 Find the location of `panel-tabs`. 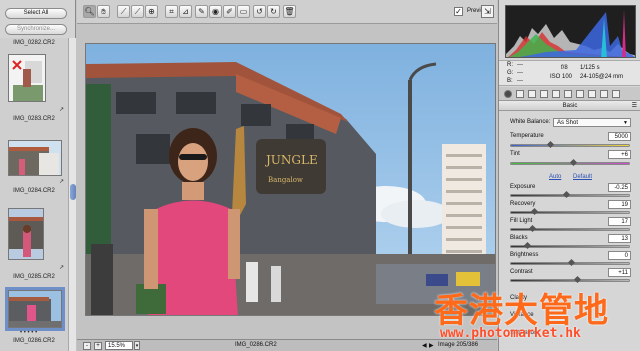

panel-tabs is located at coordinates (569, 94).